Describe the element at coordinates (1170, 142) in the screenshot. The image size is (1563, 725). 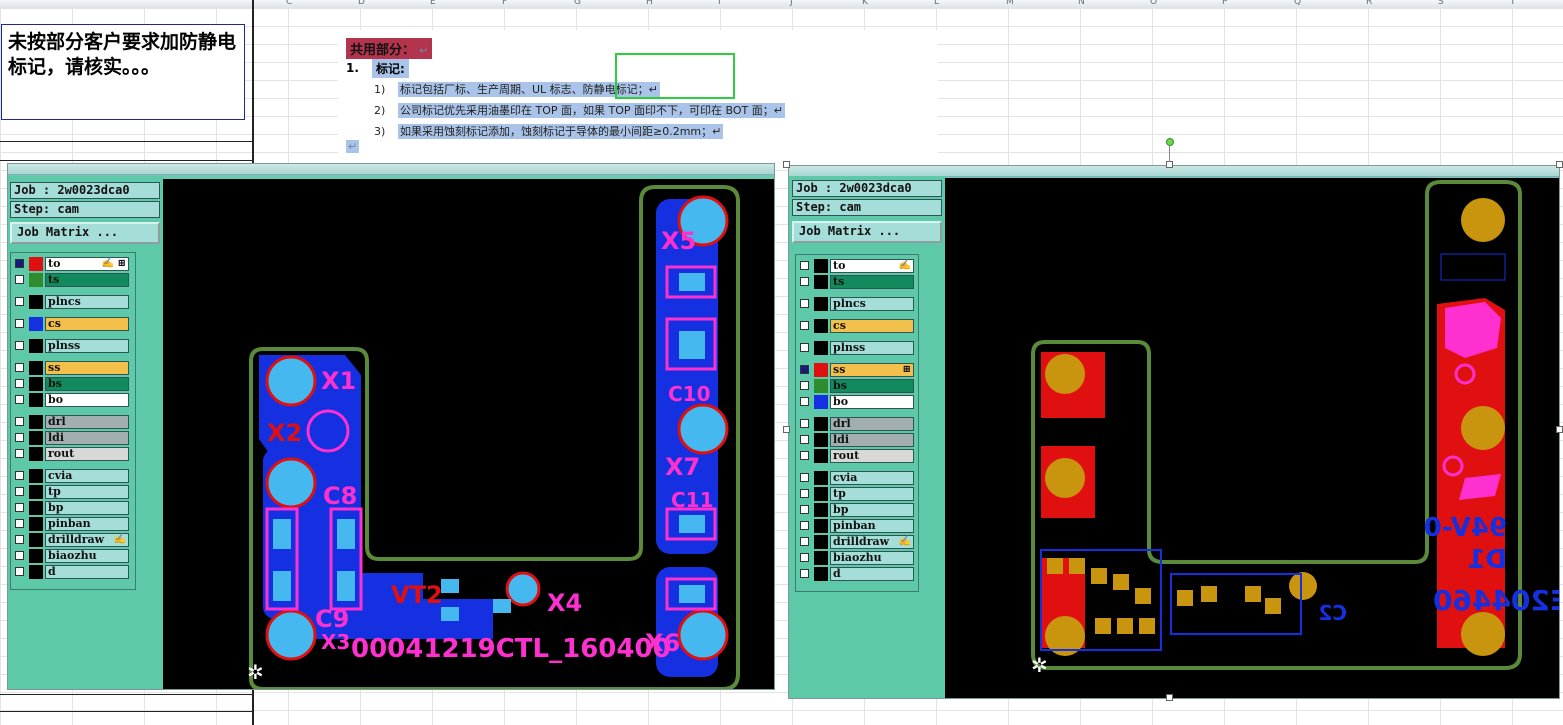
I see `rotate-handle` at that location.